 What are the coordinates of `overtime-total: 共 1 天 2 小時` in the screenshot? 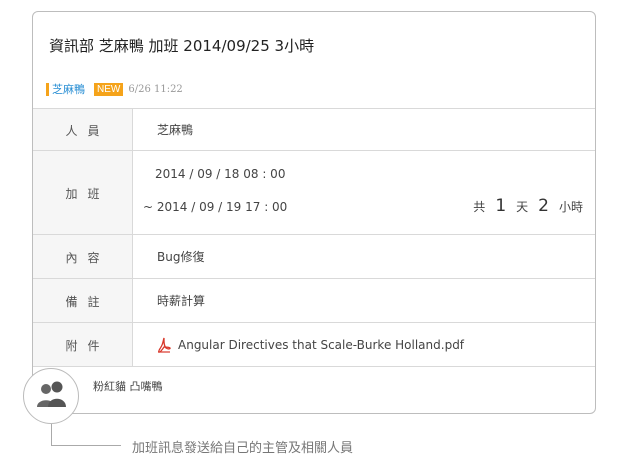 It's located at (528, 206).